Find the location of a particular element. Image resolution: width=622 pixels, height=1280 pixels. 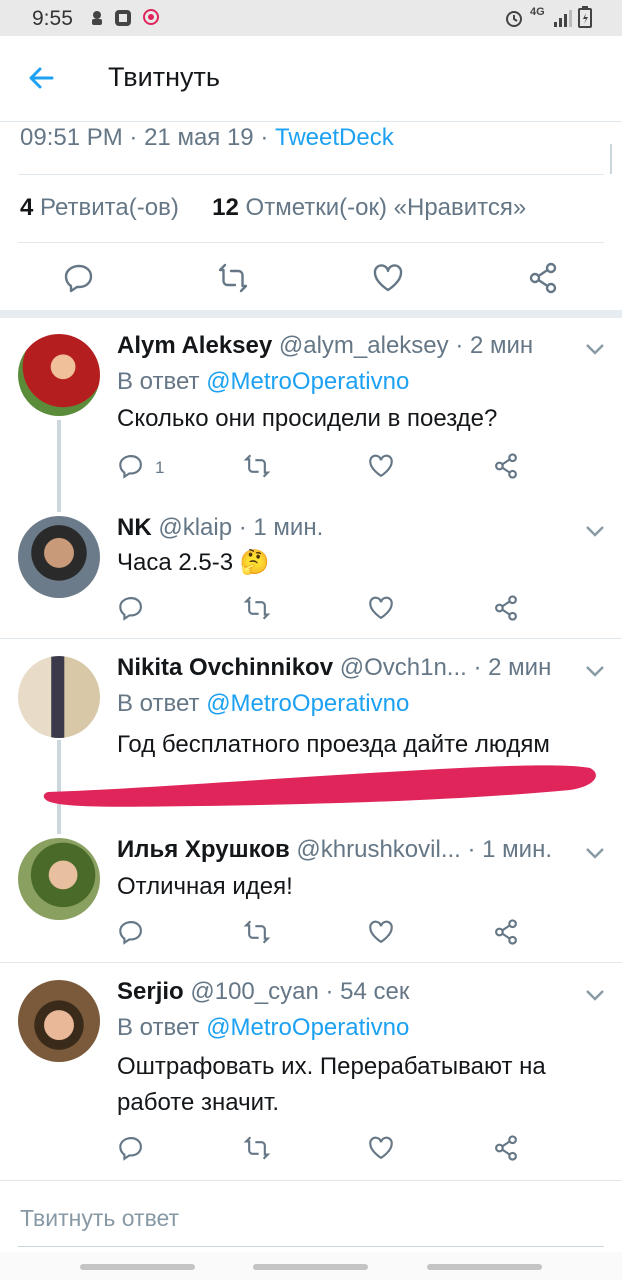

network-label: 4G is located at coordinates (537, 12).